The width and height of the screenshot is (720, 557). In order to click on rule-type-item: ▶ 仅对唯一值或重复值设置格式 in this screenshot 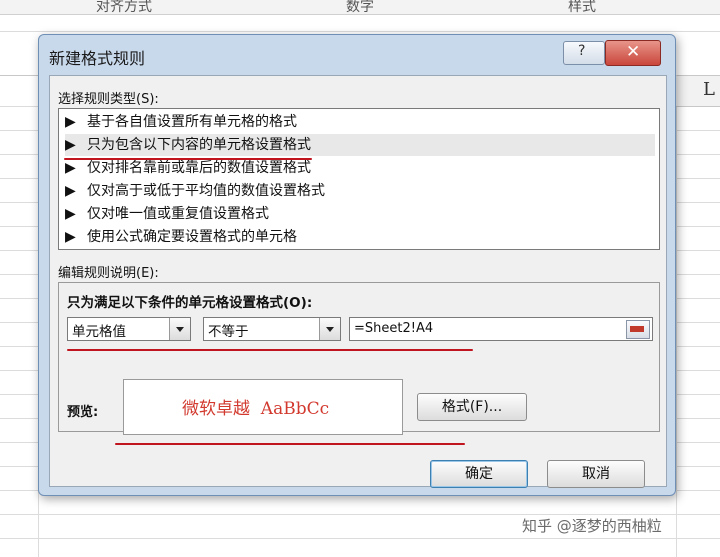, I will do `click(360, 214)`.